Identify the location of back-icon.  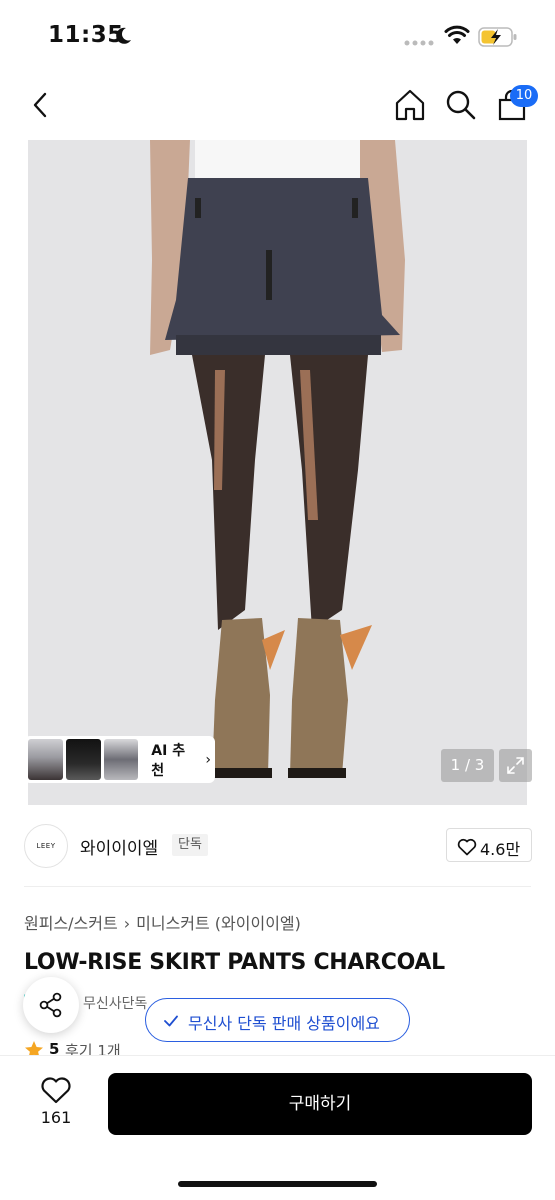
(41, 105).